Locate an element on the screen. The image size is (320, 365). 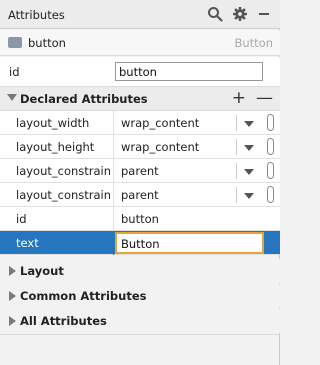
panel-divider is located at coordinates (140, 334).